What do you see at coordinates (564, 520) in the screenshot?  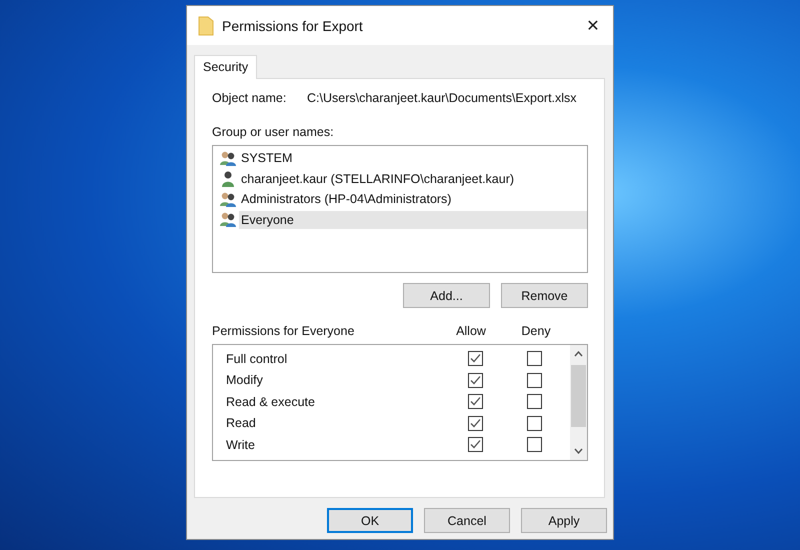 I see `dialog-button: Apply` at bounding box center [564, 520].